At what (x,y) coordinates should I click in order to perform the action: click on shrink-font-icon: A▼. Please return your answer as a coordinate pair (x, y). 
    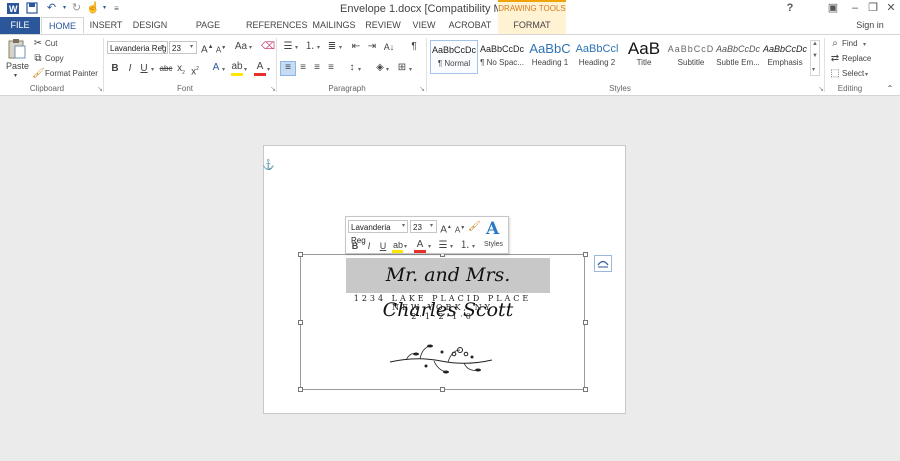
    Looking at the image, I should click on (221, 48).